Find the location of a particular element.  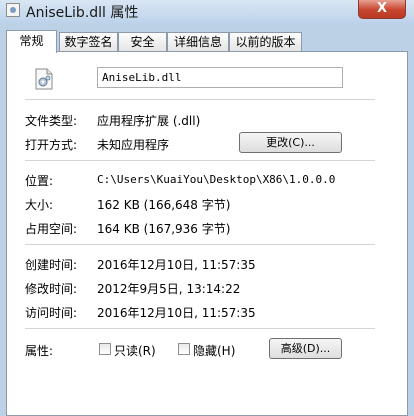

created-label: 创建时间: is located at coordinates (51, 265).